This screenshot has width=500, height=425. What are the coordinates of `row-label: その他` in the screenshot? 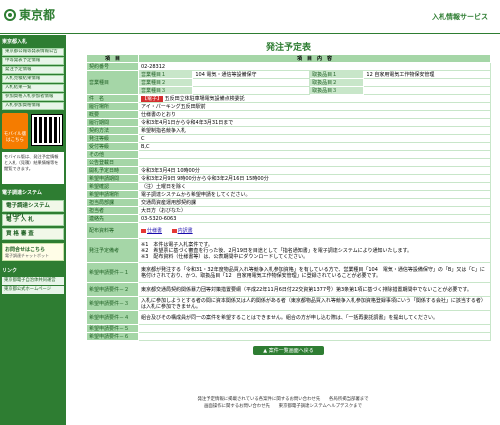 It's located at (112, 154).